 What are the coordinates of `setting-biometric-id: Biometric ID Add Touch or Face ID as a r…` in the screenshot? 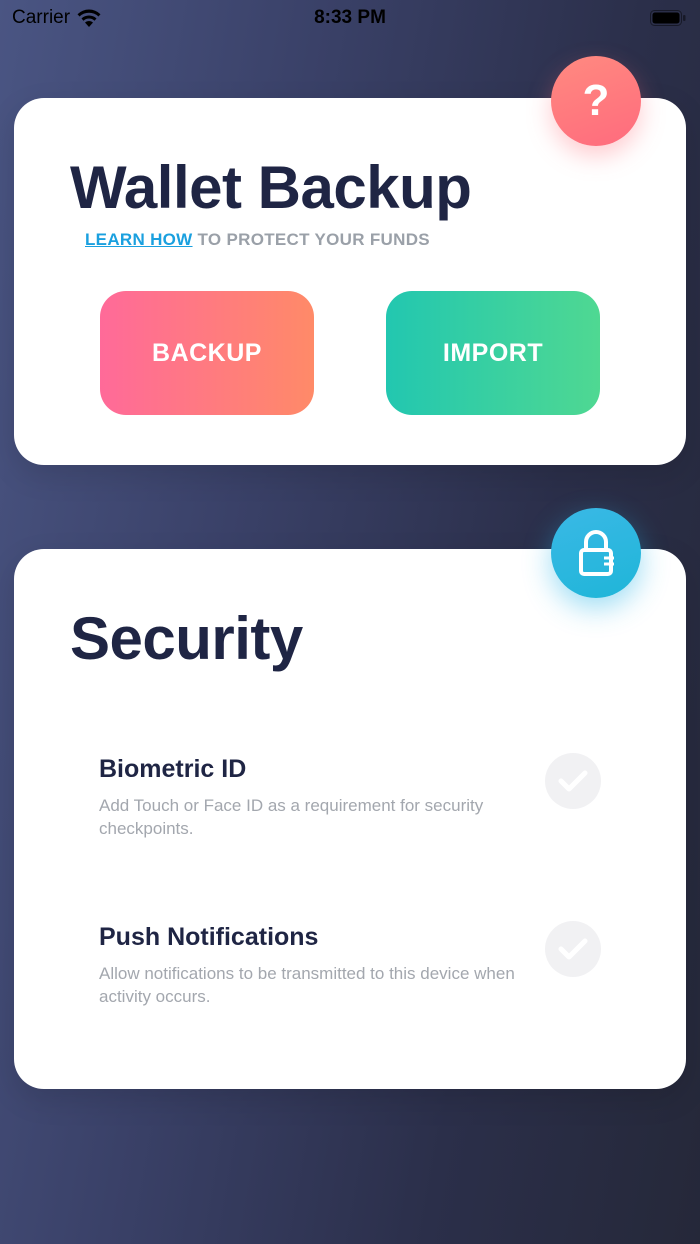 It's located at (359, 797).